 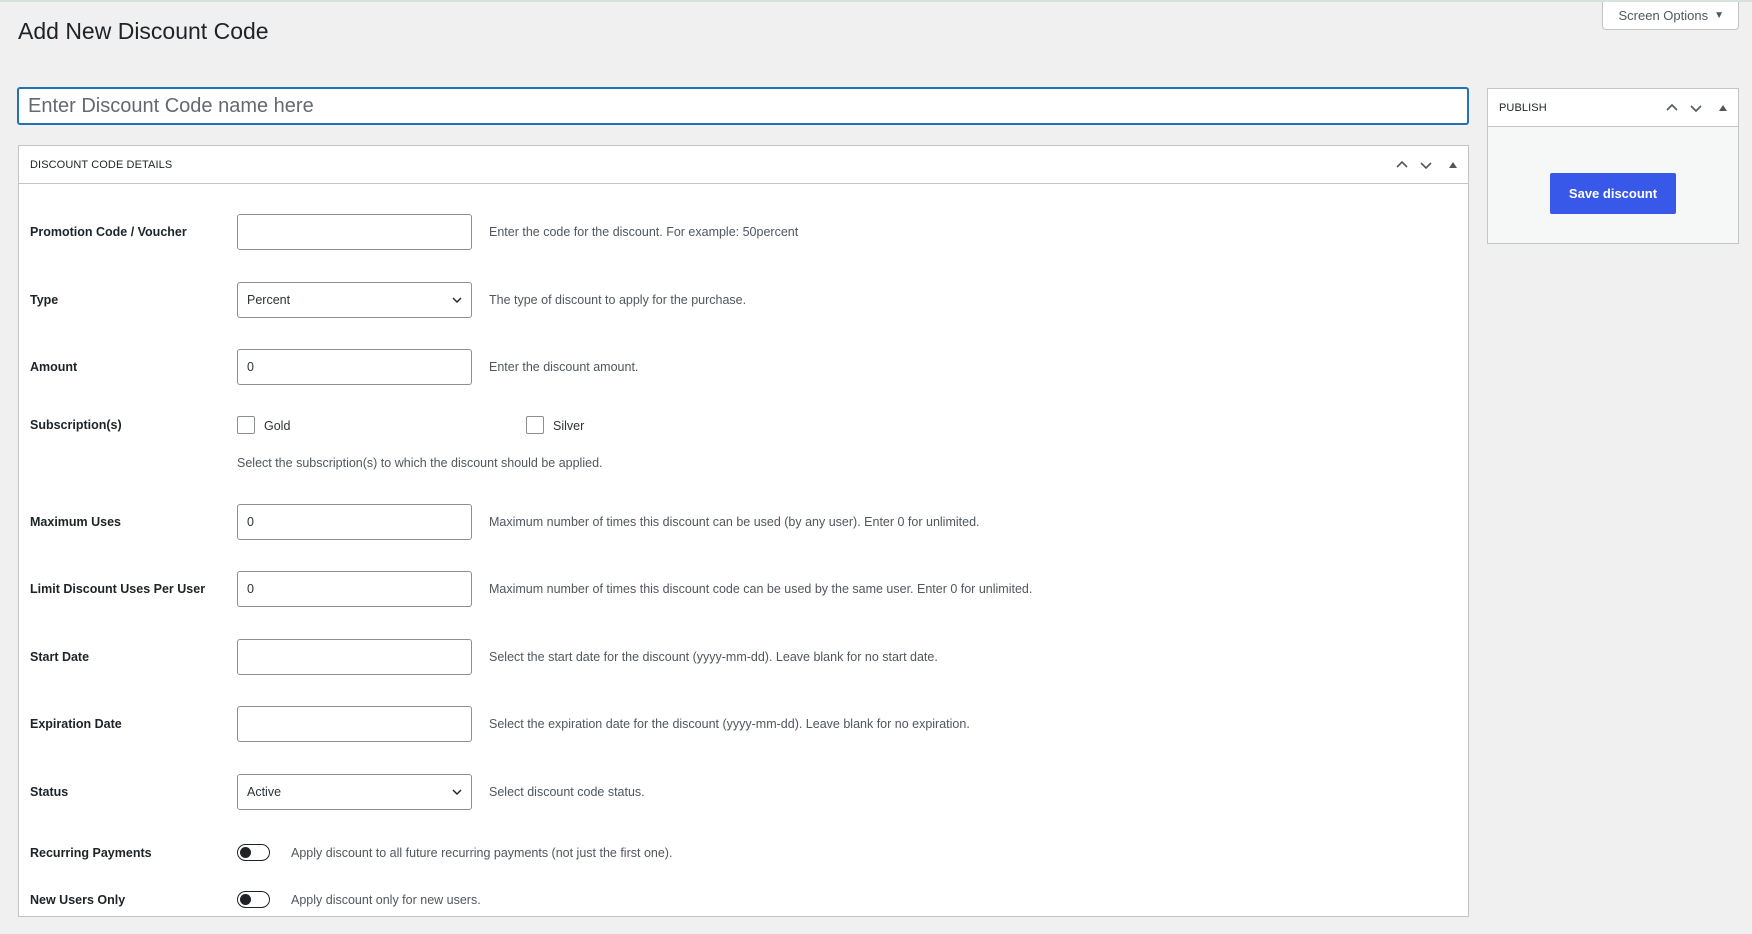 What do you see at coordinates (253, 852) in the screenshot?
I see `recurring-toggle` at bounding box center [253, 852].